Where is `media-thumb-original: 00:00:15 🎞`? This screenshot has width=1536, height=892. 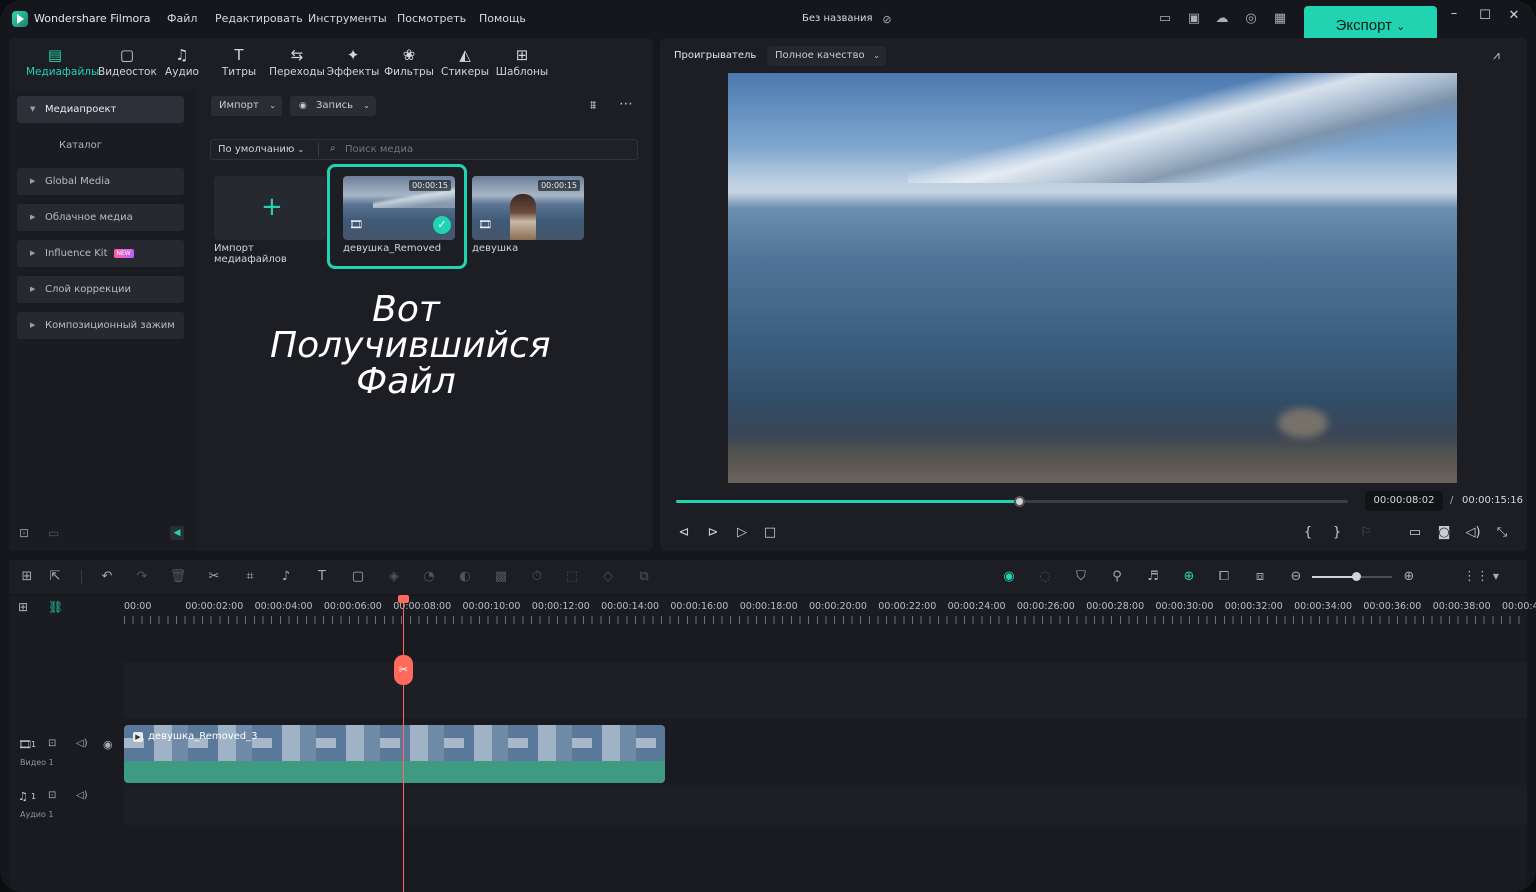 media-thumb-original: 00:00:15 🎞 is located at coordinates (528, 208).